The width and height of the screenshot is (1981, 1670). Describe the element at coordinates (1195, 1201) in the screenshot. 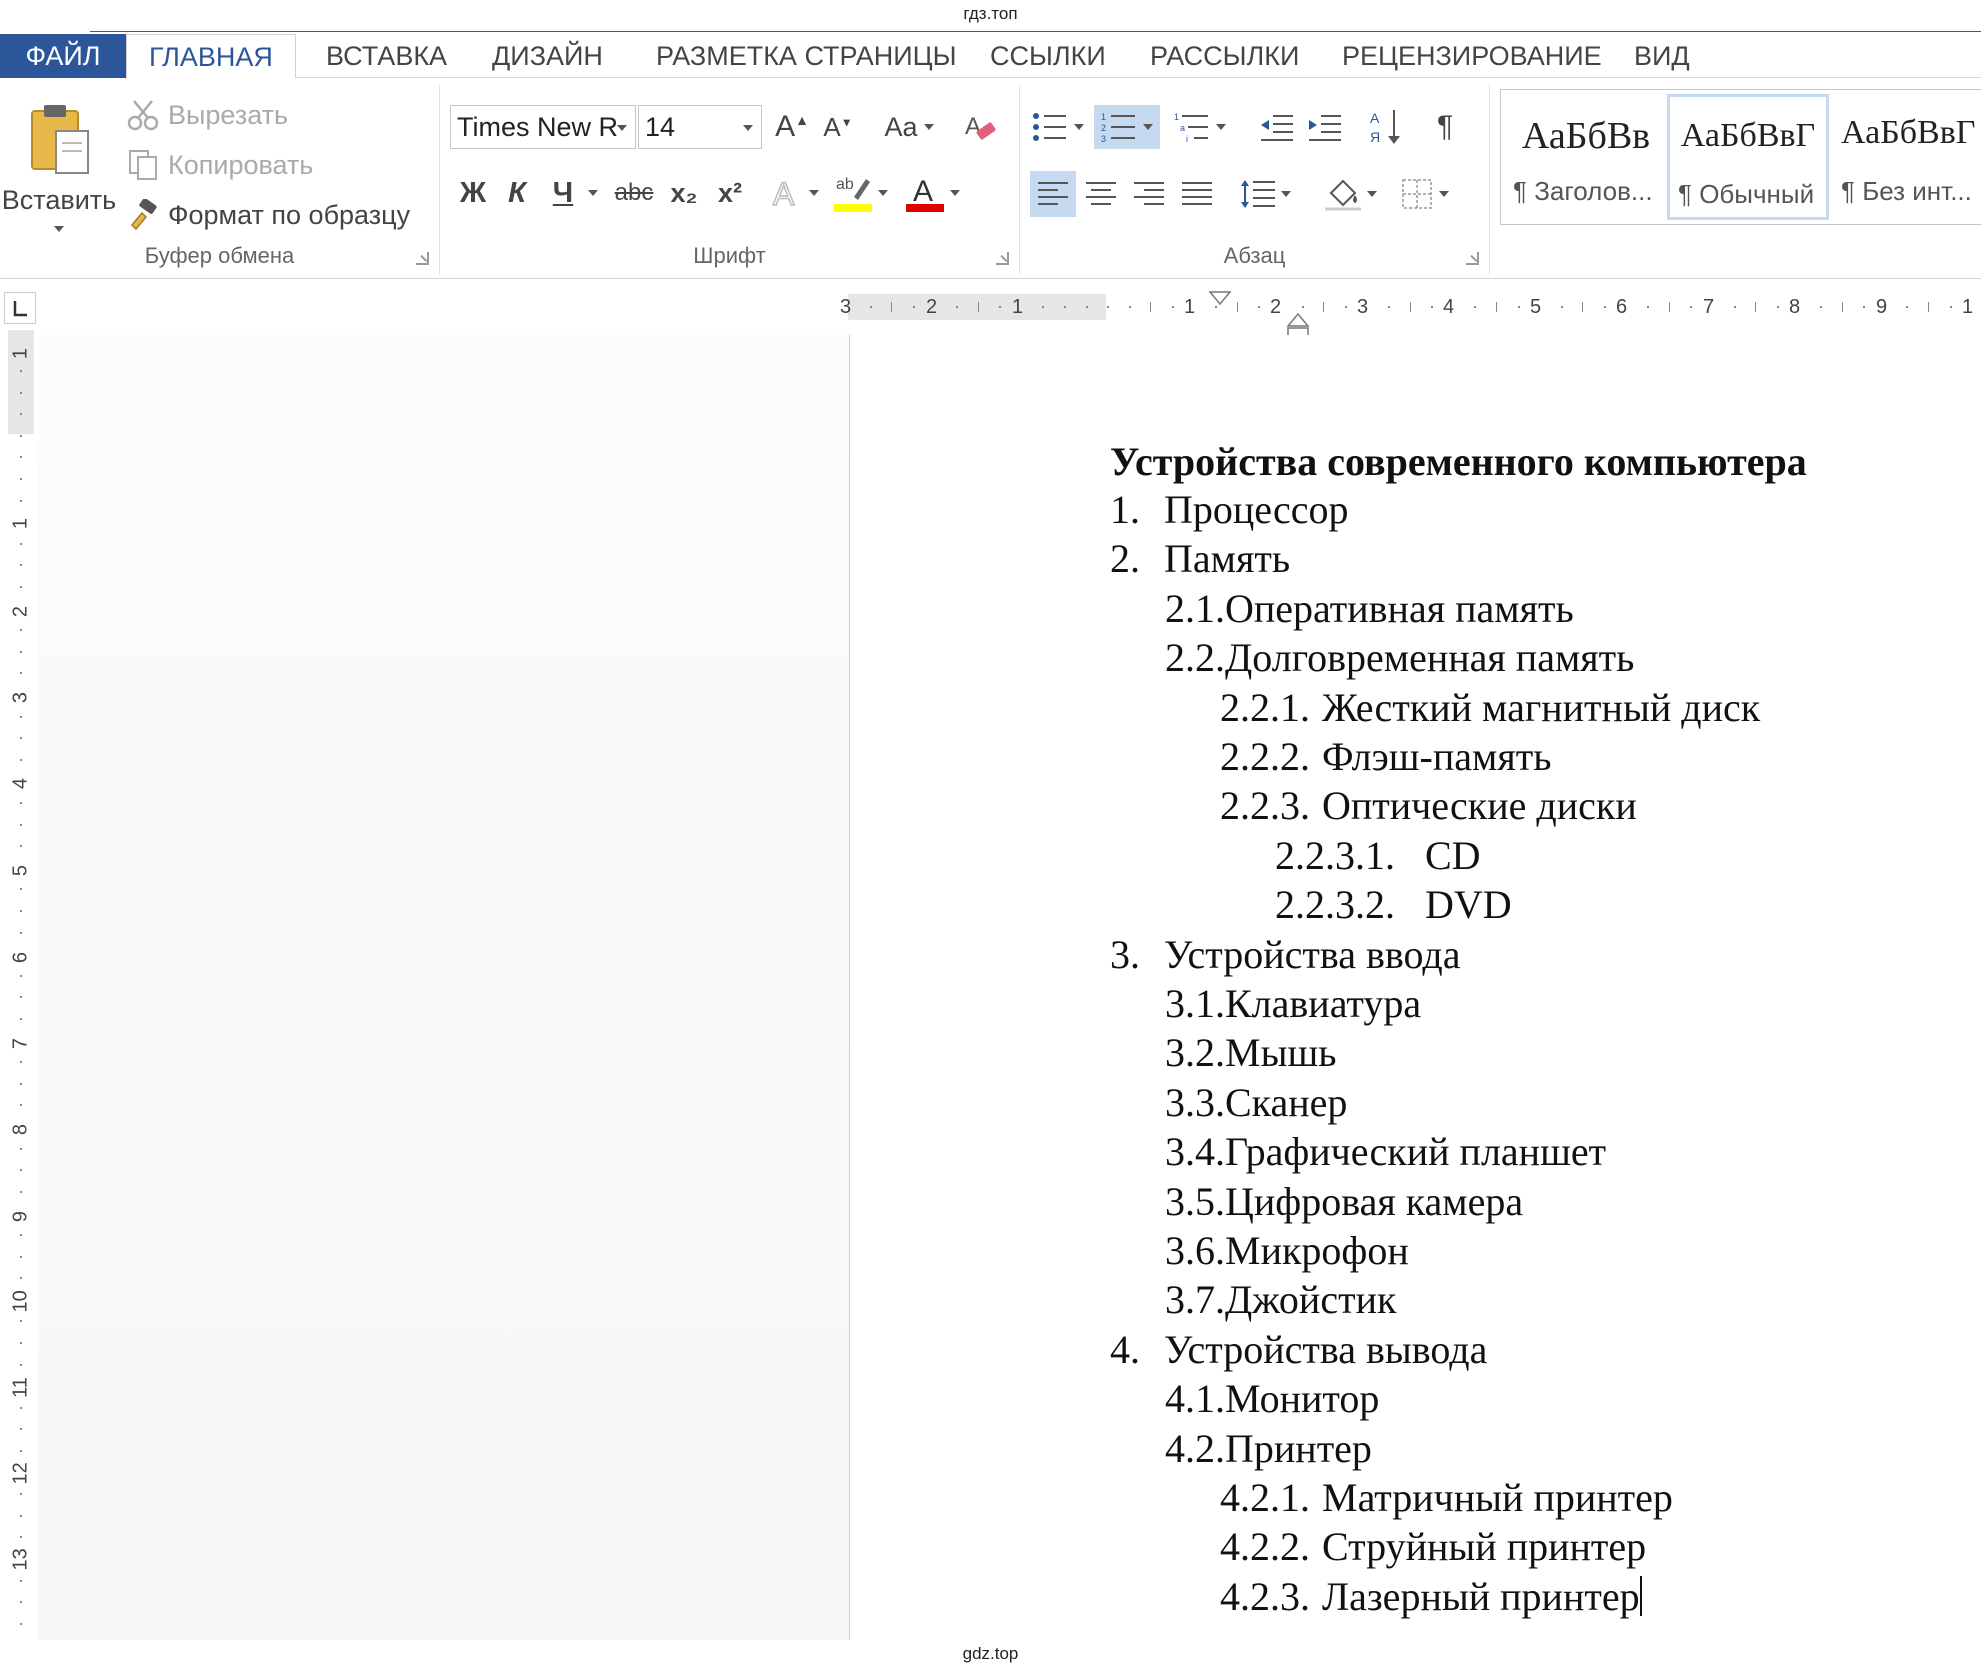

I see `list-number: 3.5.` at that location.